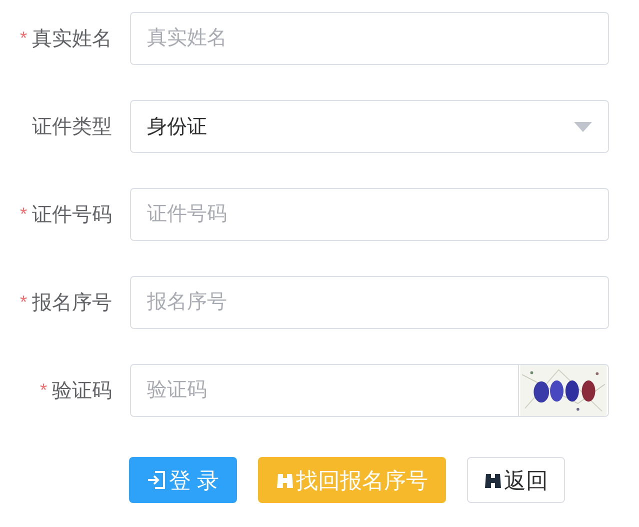 The image size is (639, 527). Describe the element at coordinates (369, 302) in the screenshot. I see `input-field: 报名序号` at that location.